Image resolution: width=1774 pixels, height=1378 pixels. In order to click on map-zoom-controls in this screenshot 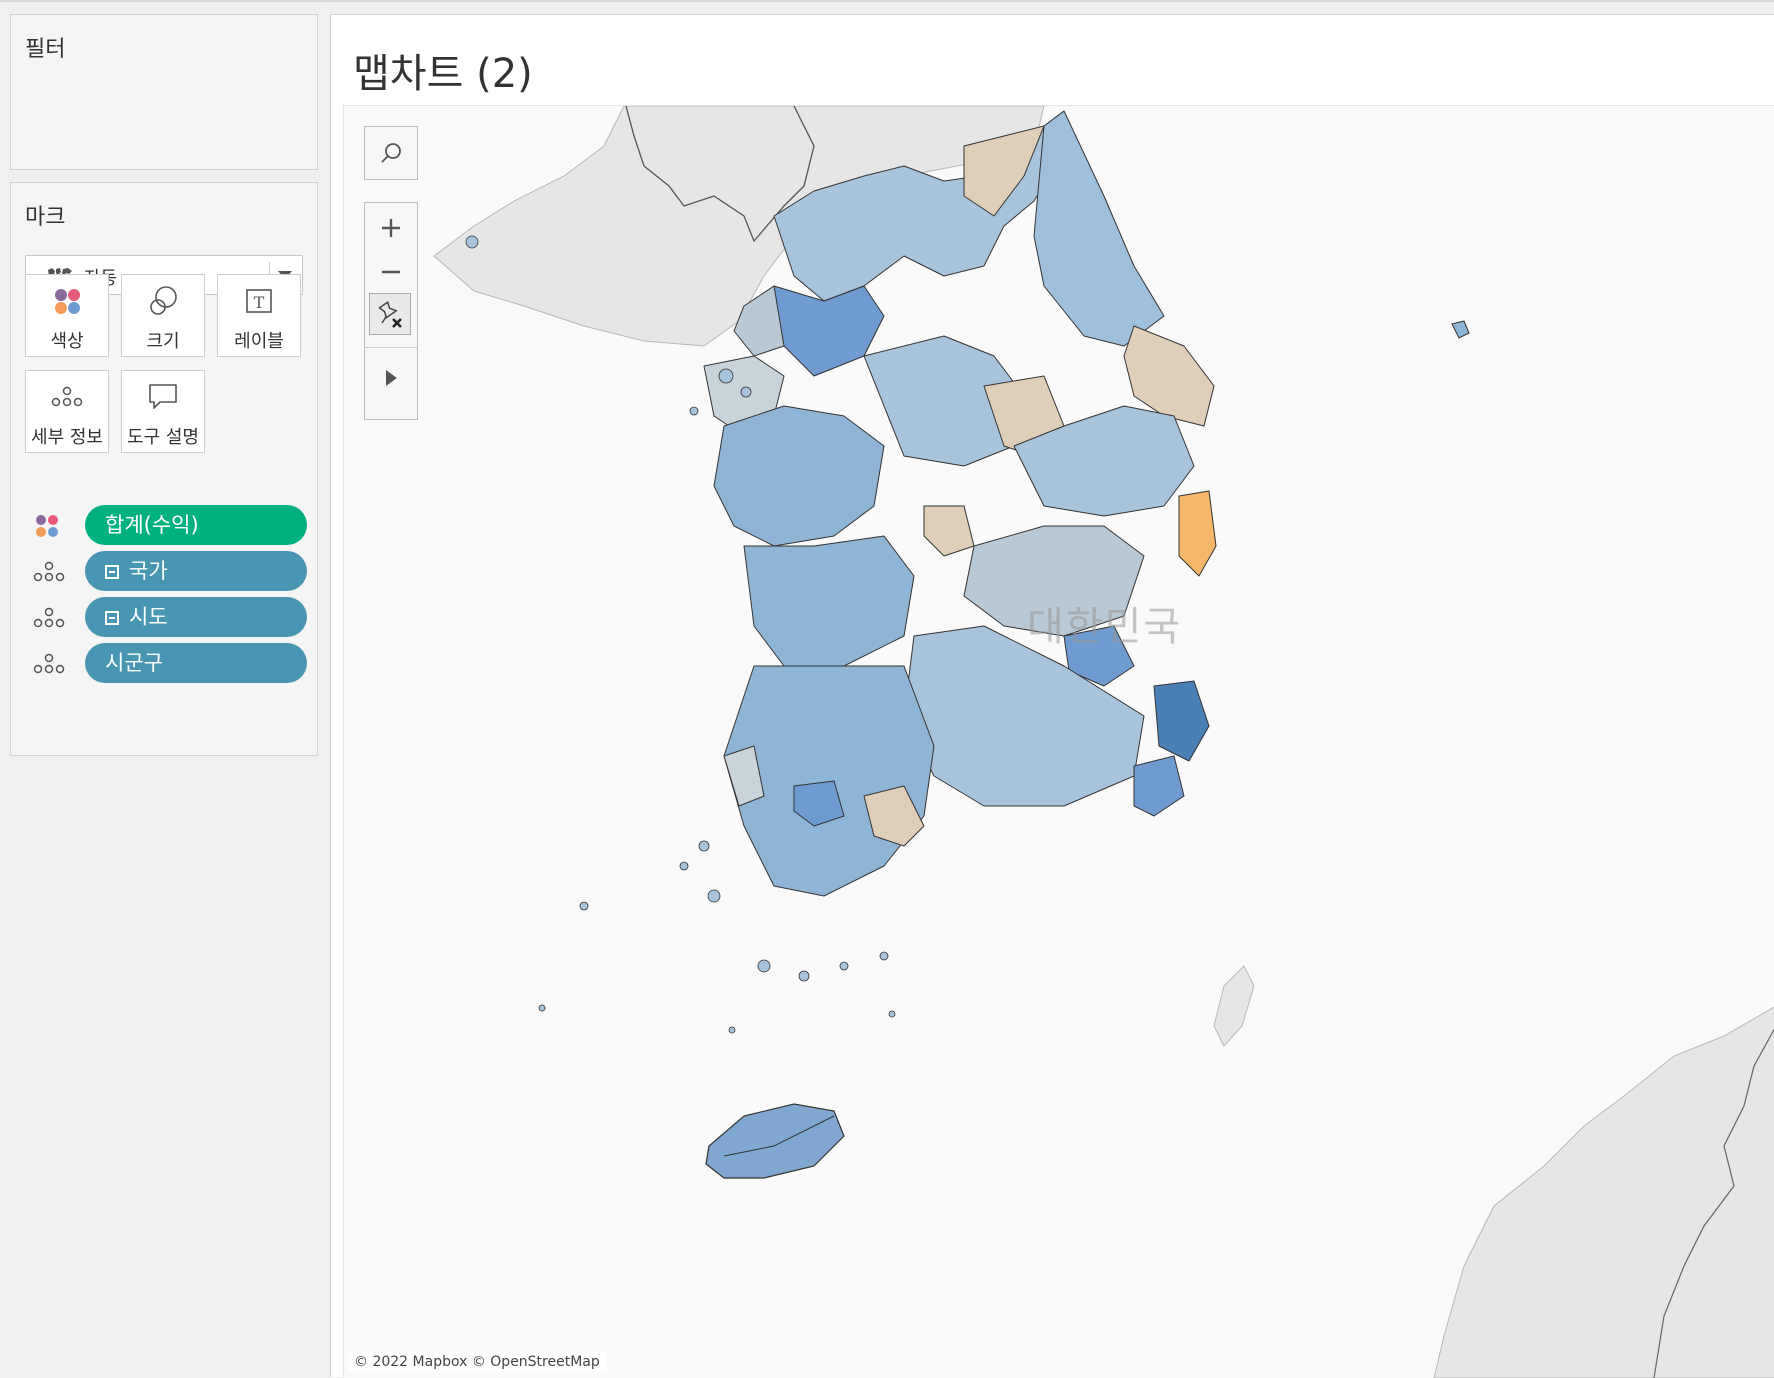, I will do `click(391, 311)`.